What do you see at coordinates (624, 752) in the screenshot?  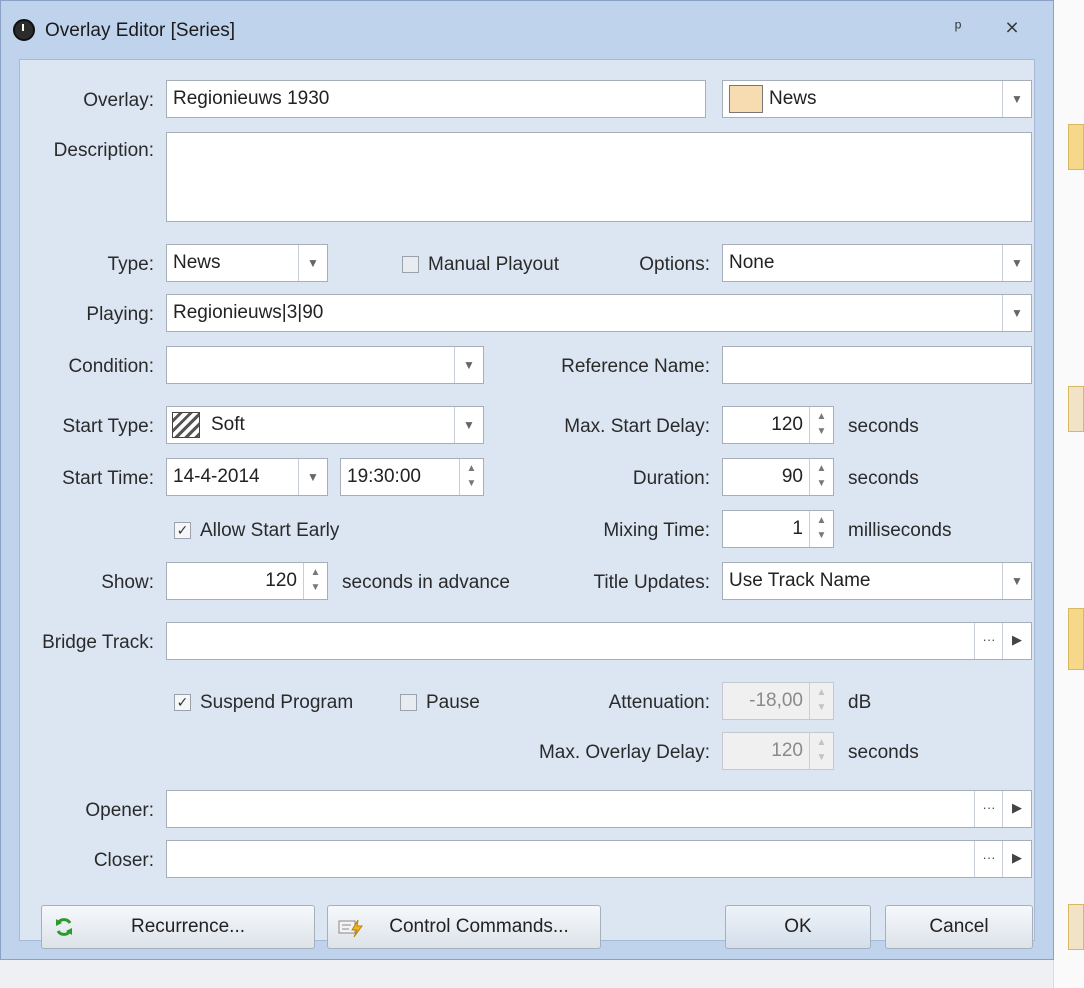 I see `max-overlay-delay-label: Max. Overlay Delay:` at bounding box center [624, 752].